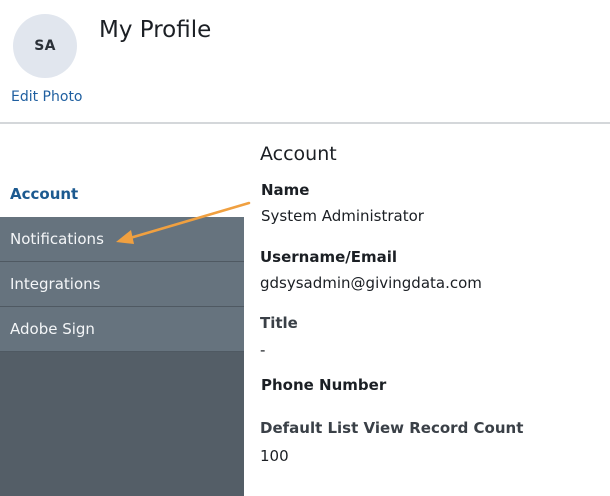 The height and width of the screenshot is (496, 610). I want to click on name-value: System Administrator, so click(342, 216).